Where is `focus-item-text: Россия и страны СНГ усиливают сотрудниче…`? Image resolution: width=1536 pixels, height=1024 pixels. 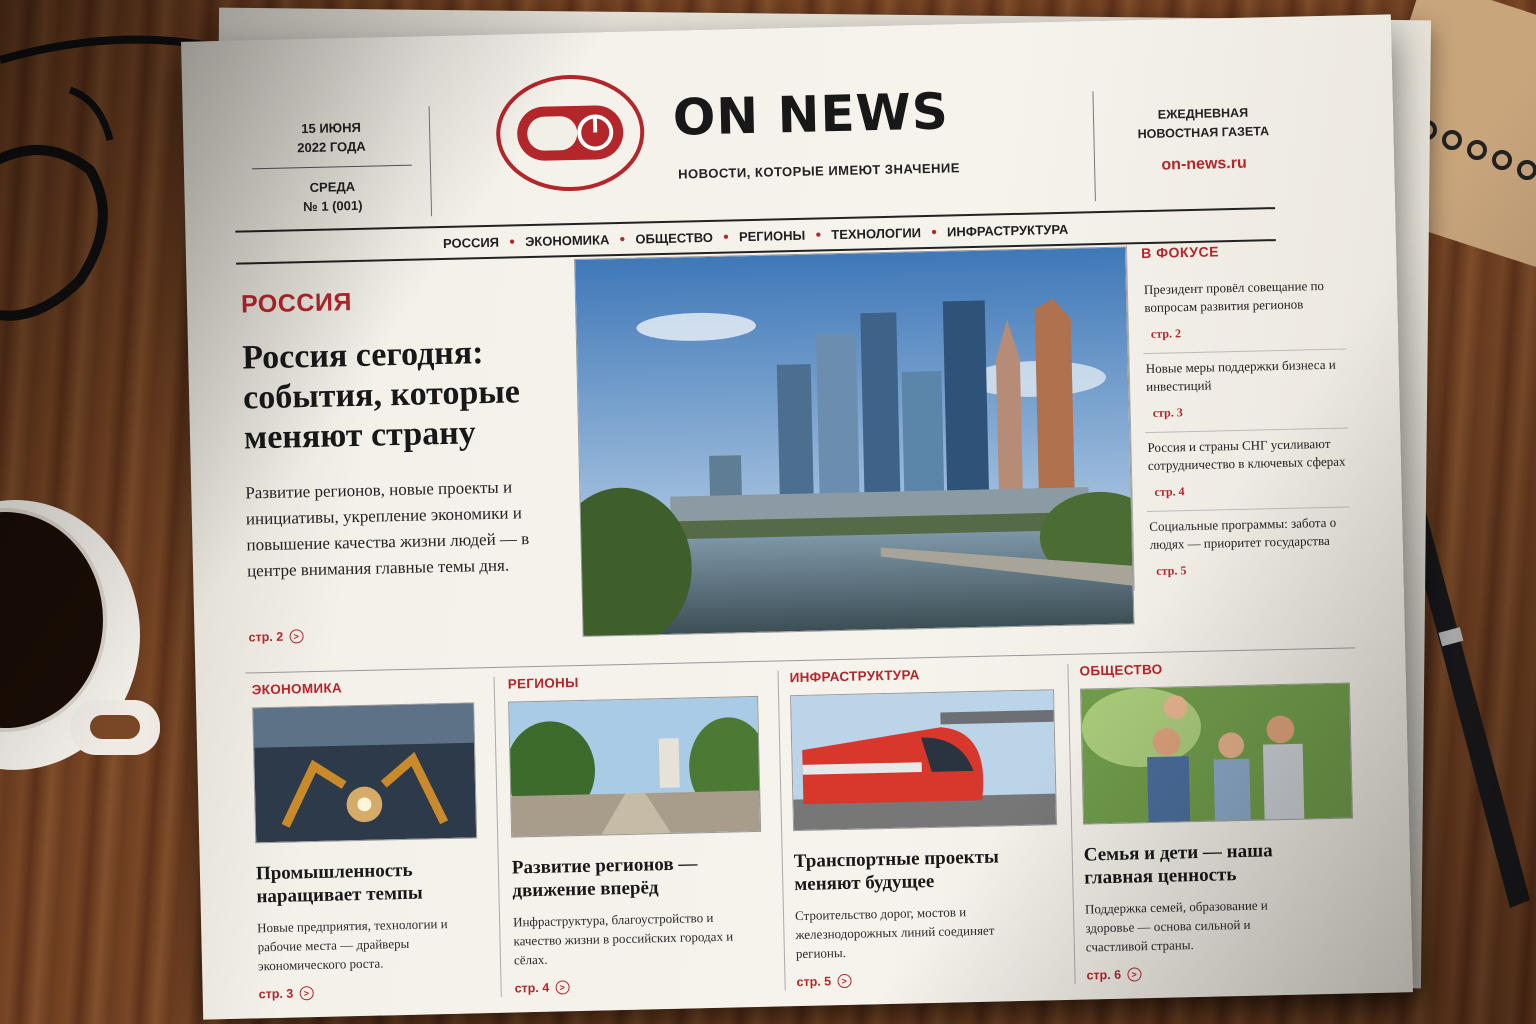
focus-item-text: Россия и страны СНГ усиливают сотрудниче… is located at coordinates (1246, 454).